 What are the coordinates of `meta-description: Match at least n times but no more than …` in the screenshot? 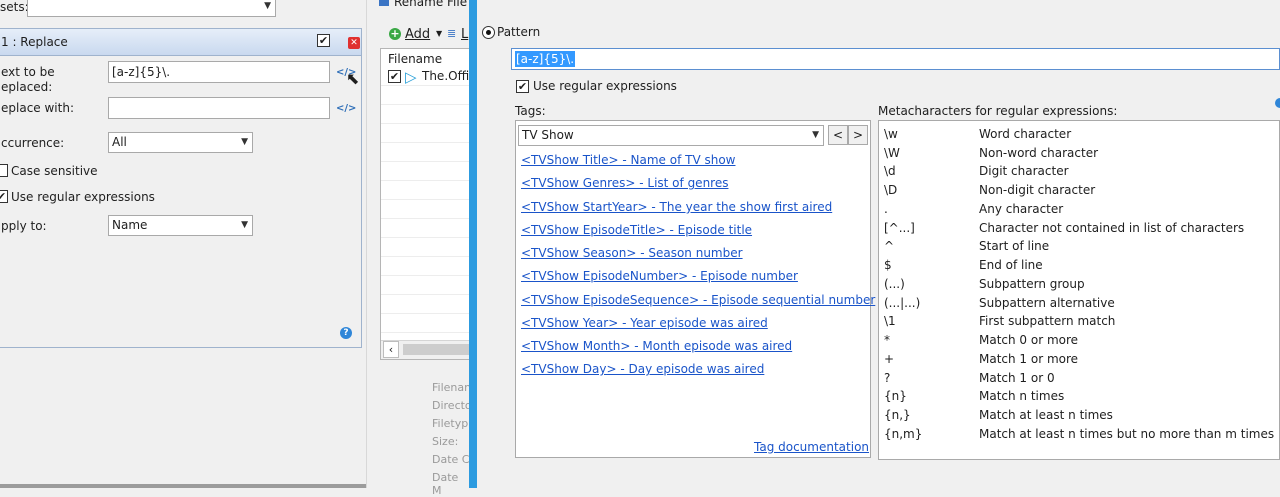 It's located at (1127, 434).